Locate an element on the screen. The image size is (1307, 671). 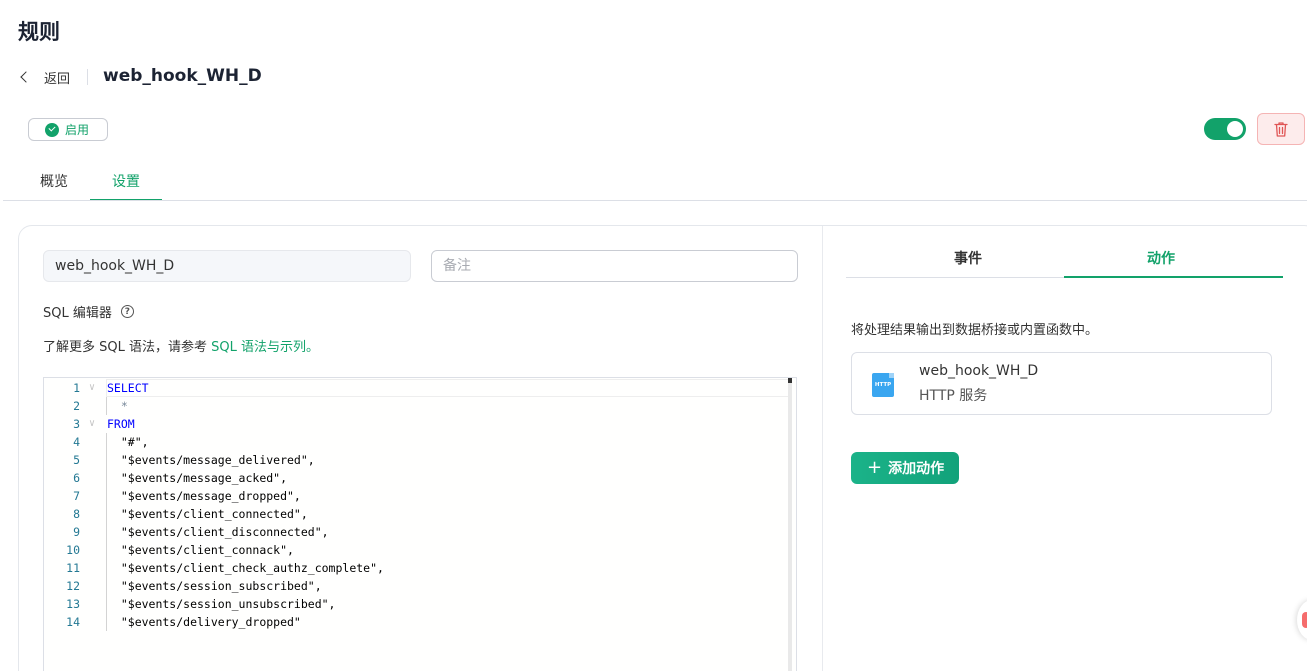
code-text: "$events/client_check_authz_complete", is located at coordinates (245, 568).